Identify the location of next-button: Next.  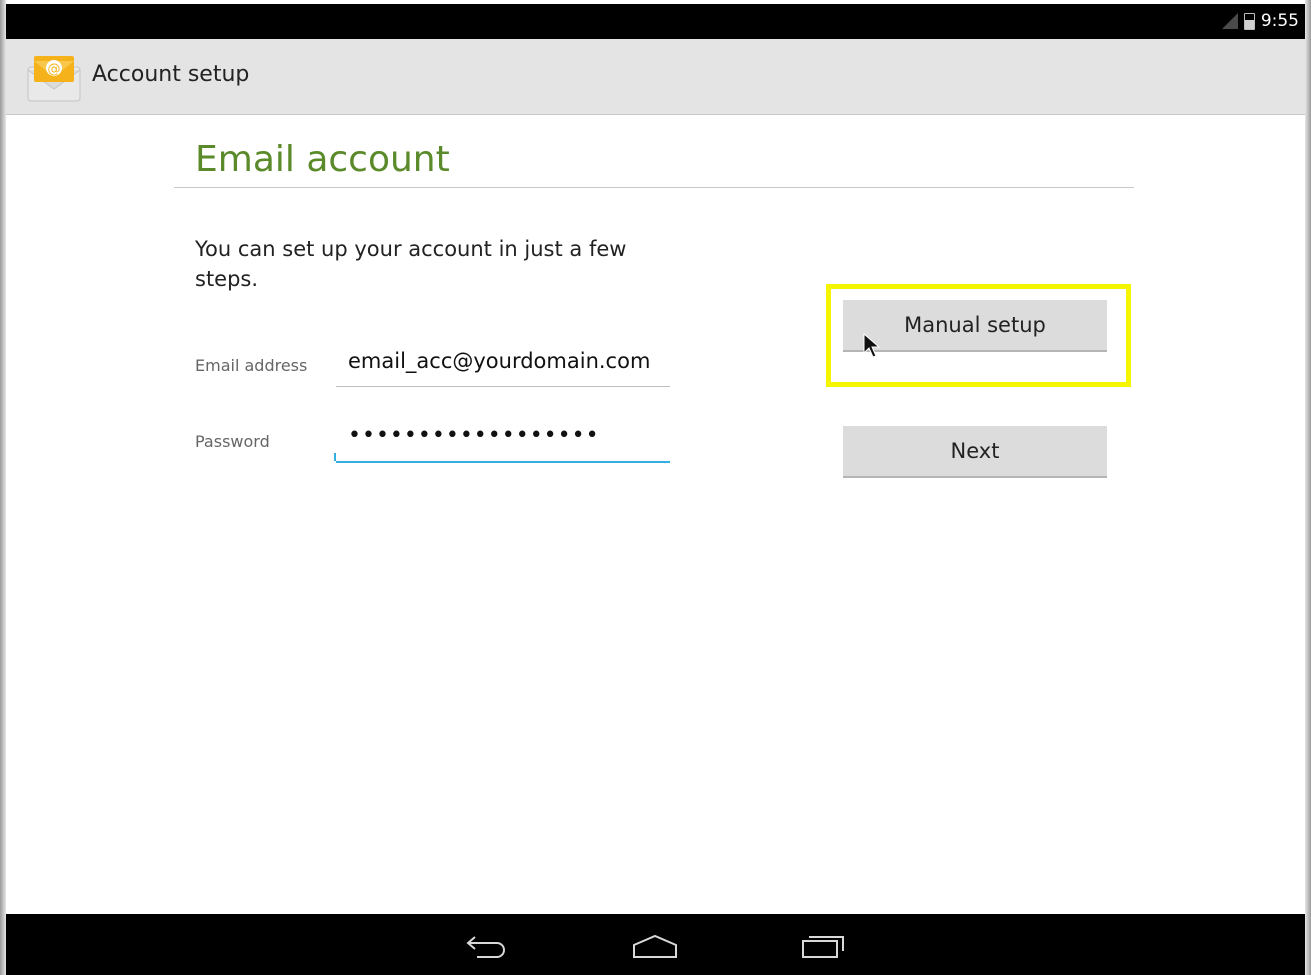
(975, 452).